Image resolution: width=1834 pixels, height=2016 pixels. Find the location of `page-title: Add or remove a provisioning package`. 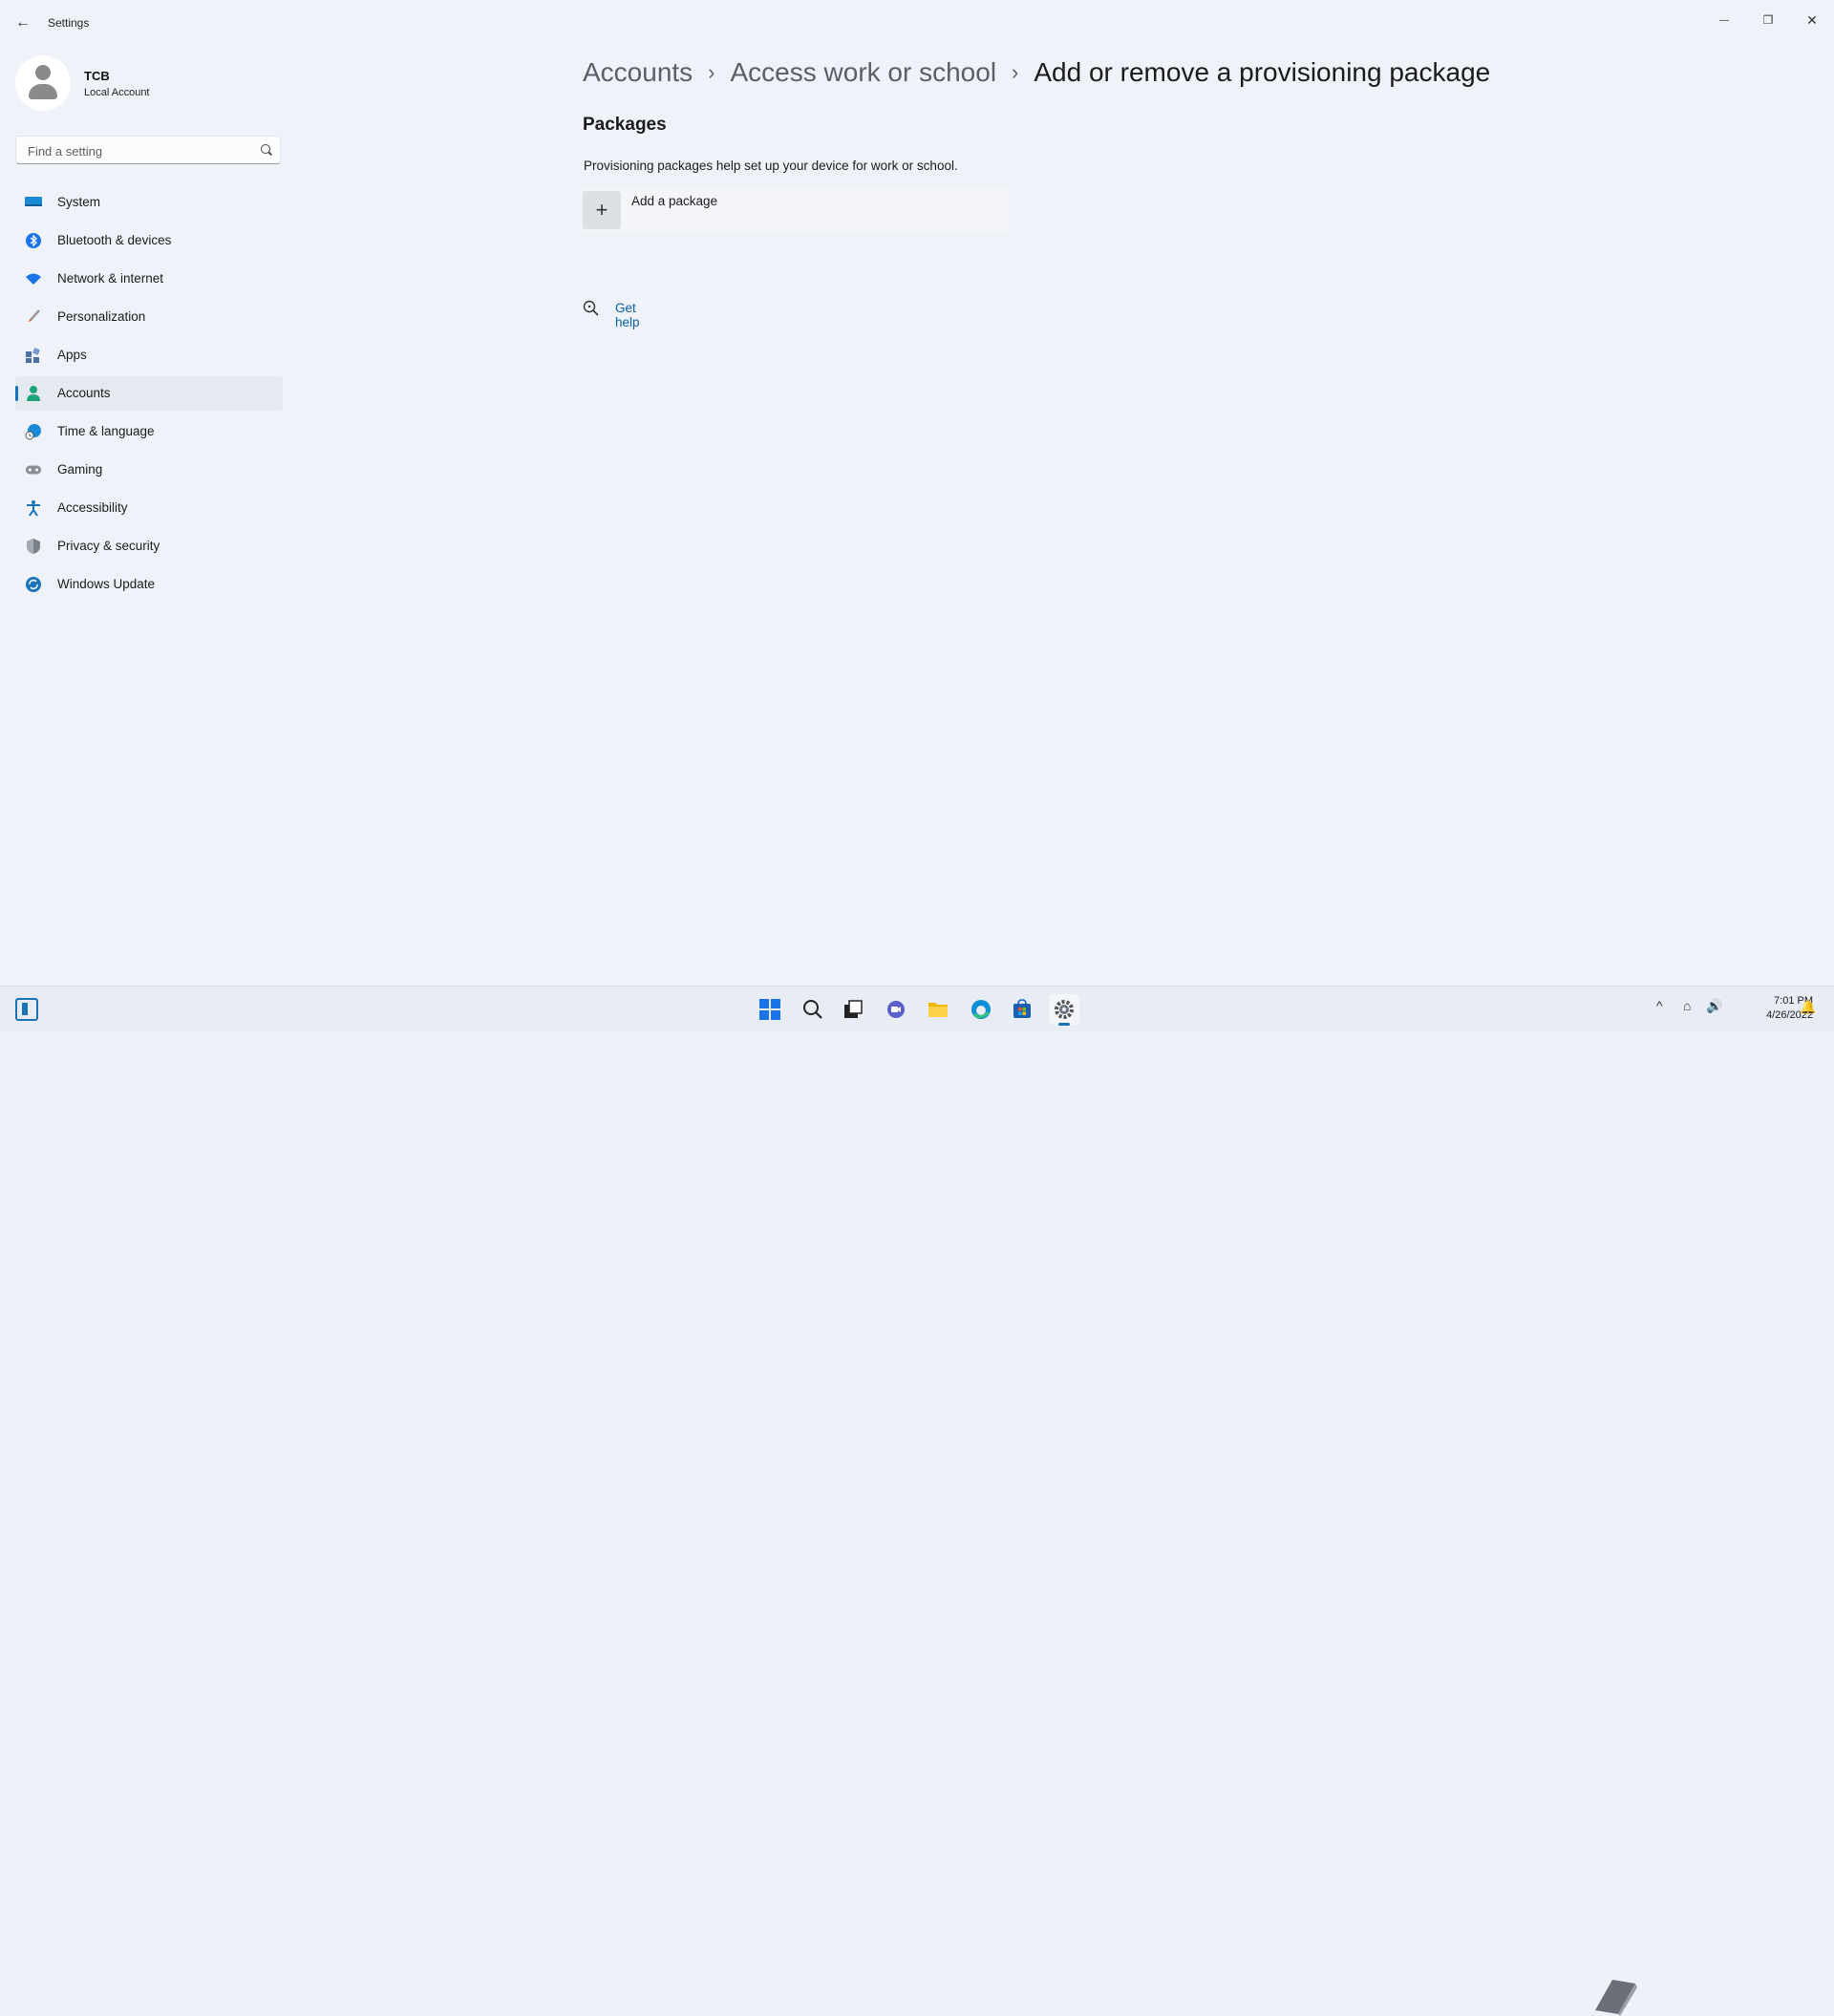

page-title: Add or remove a provisioning package is located at coordinates (1263, 72).